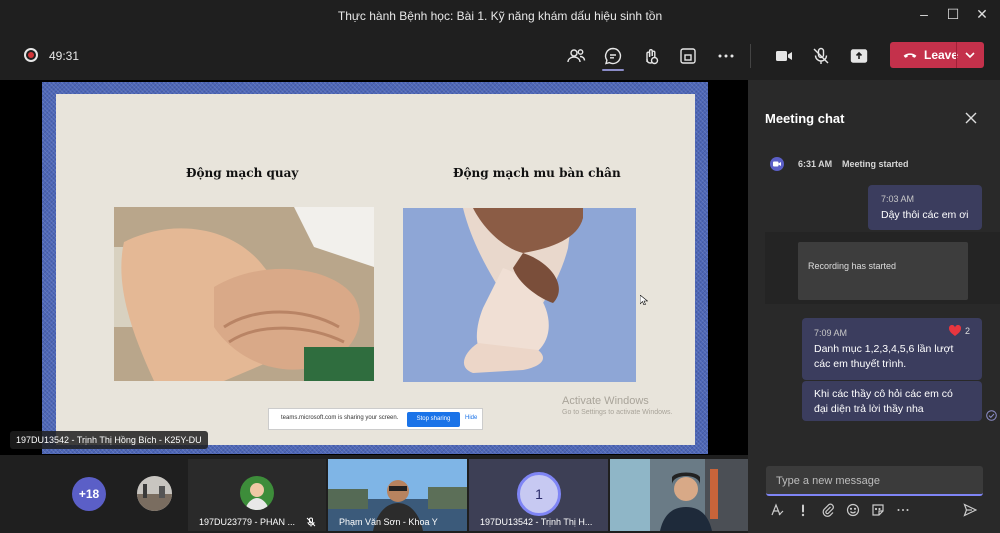 Image resolution: width=1000 pixels, height=533 pixels. I want to click on more-actions-button, so click(726, 56).